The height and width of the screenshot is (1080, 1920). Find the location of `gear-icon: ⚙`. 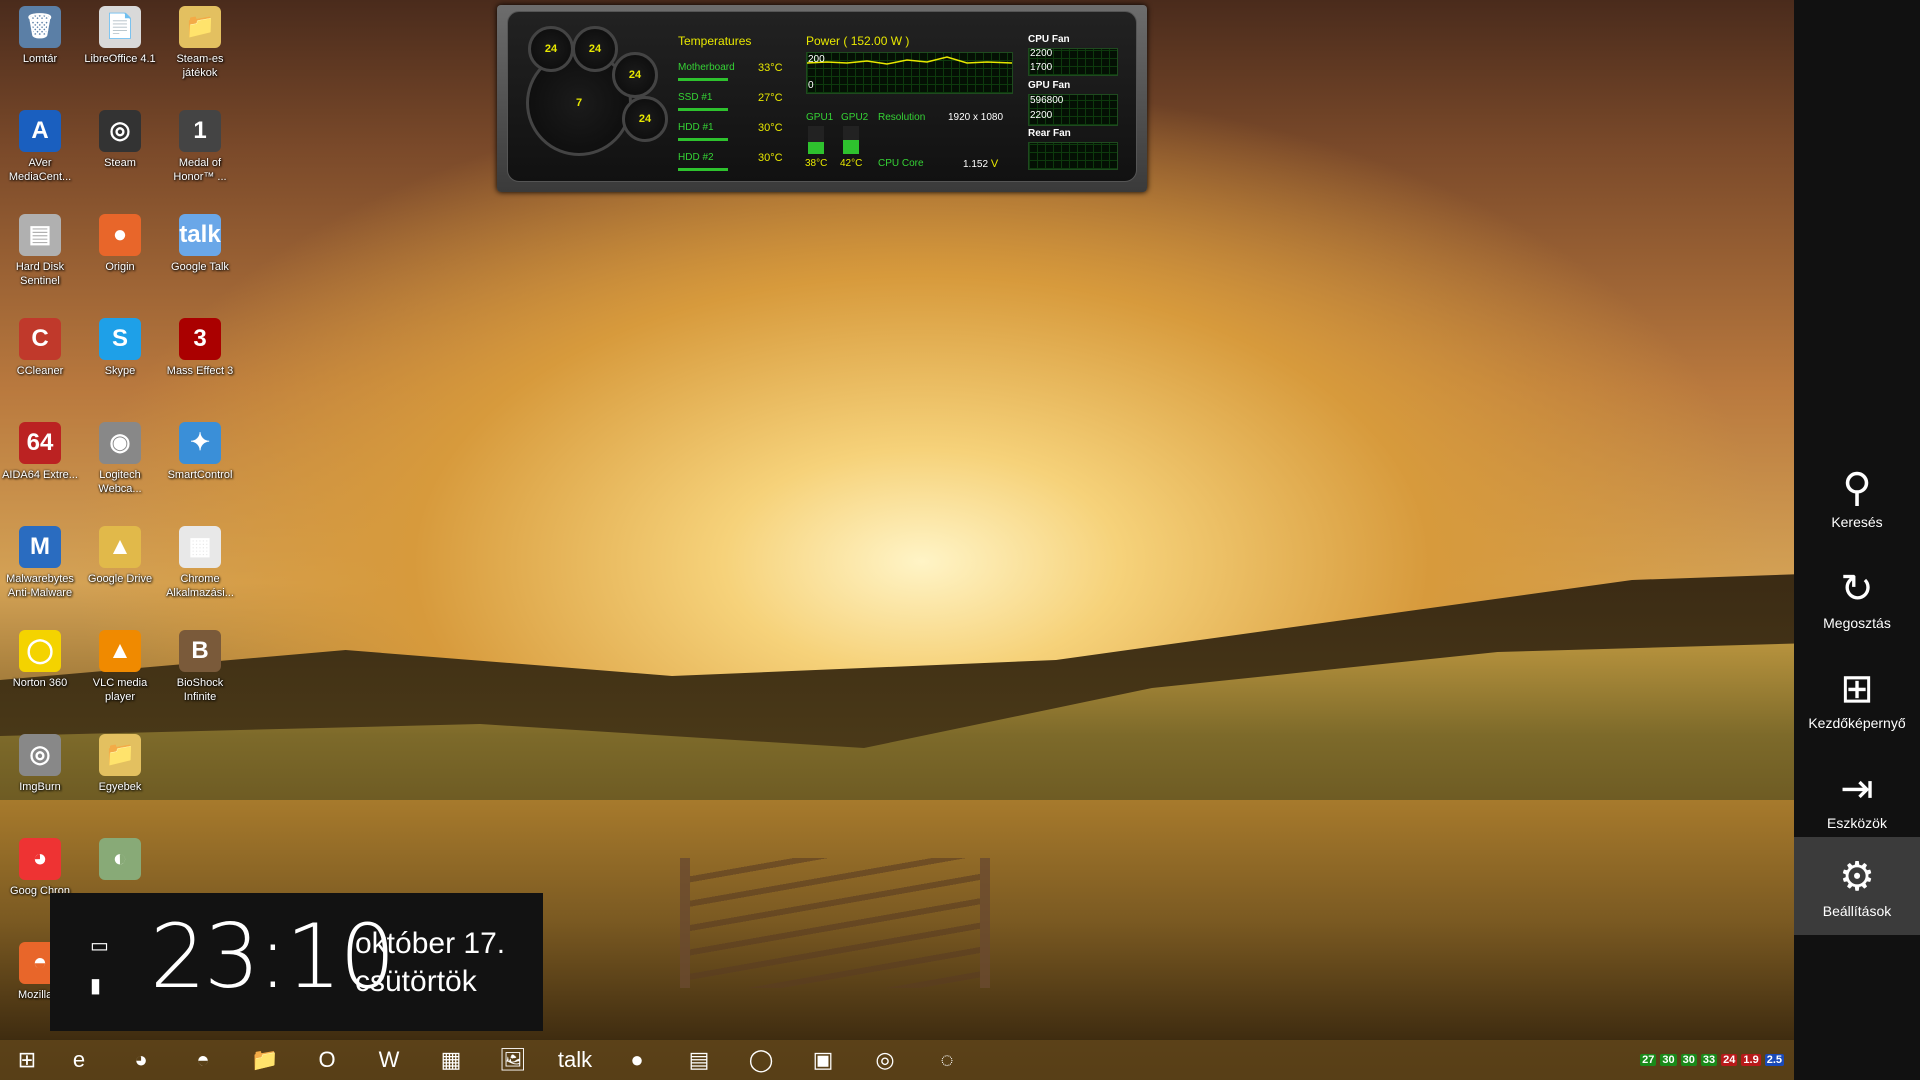

gear-icon: ⚙ is located at coordinates (1857, 877).